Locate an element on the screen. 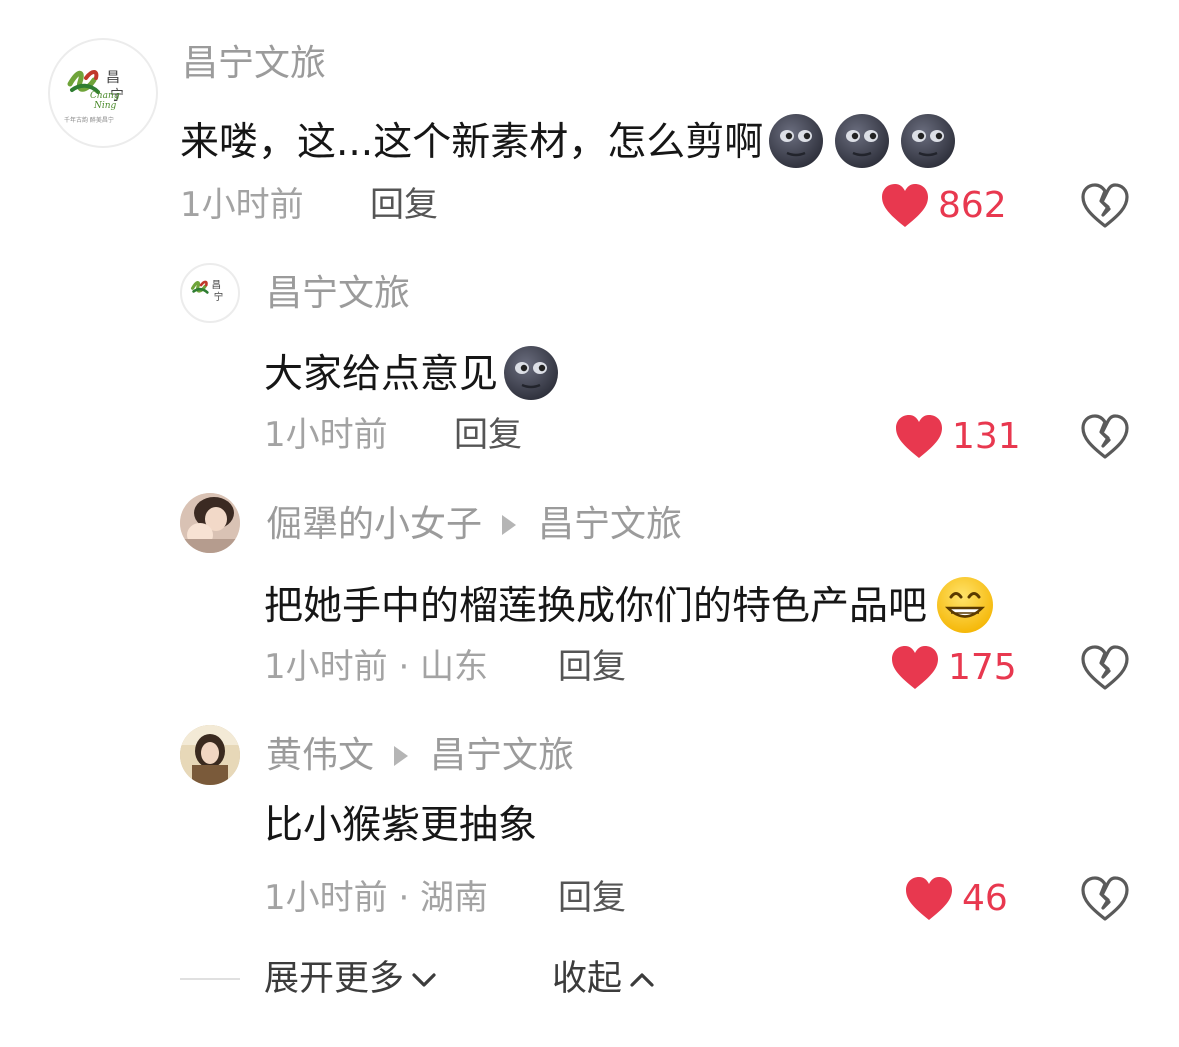 This screenshot has height=1047, width=1179. chevron-up-icon is located at coordinates (642, 979).